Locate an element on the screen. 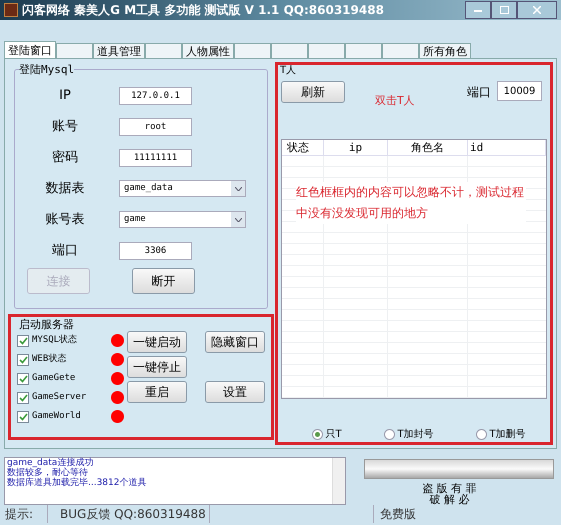  connect-button: 断开 is located at coordinates (163, 281).